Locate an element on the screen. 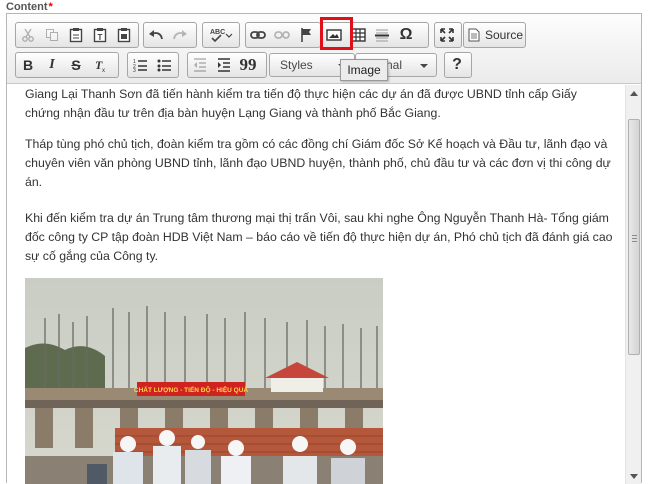  cut-icon is located at coordinates (28, 35).